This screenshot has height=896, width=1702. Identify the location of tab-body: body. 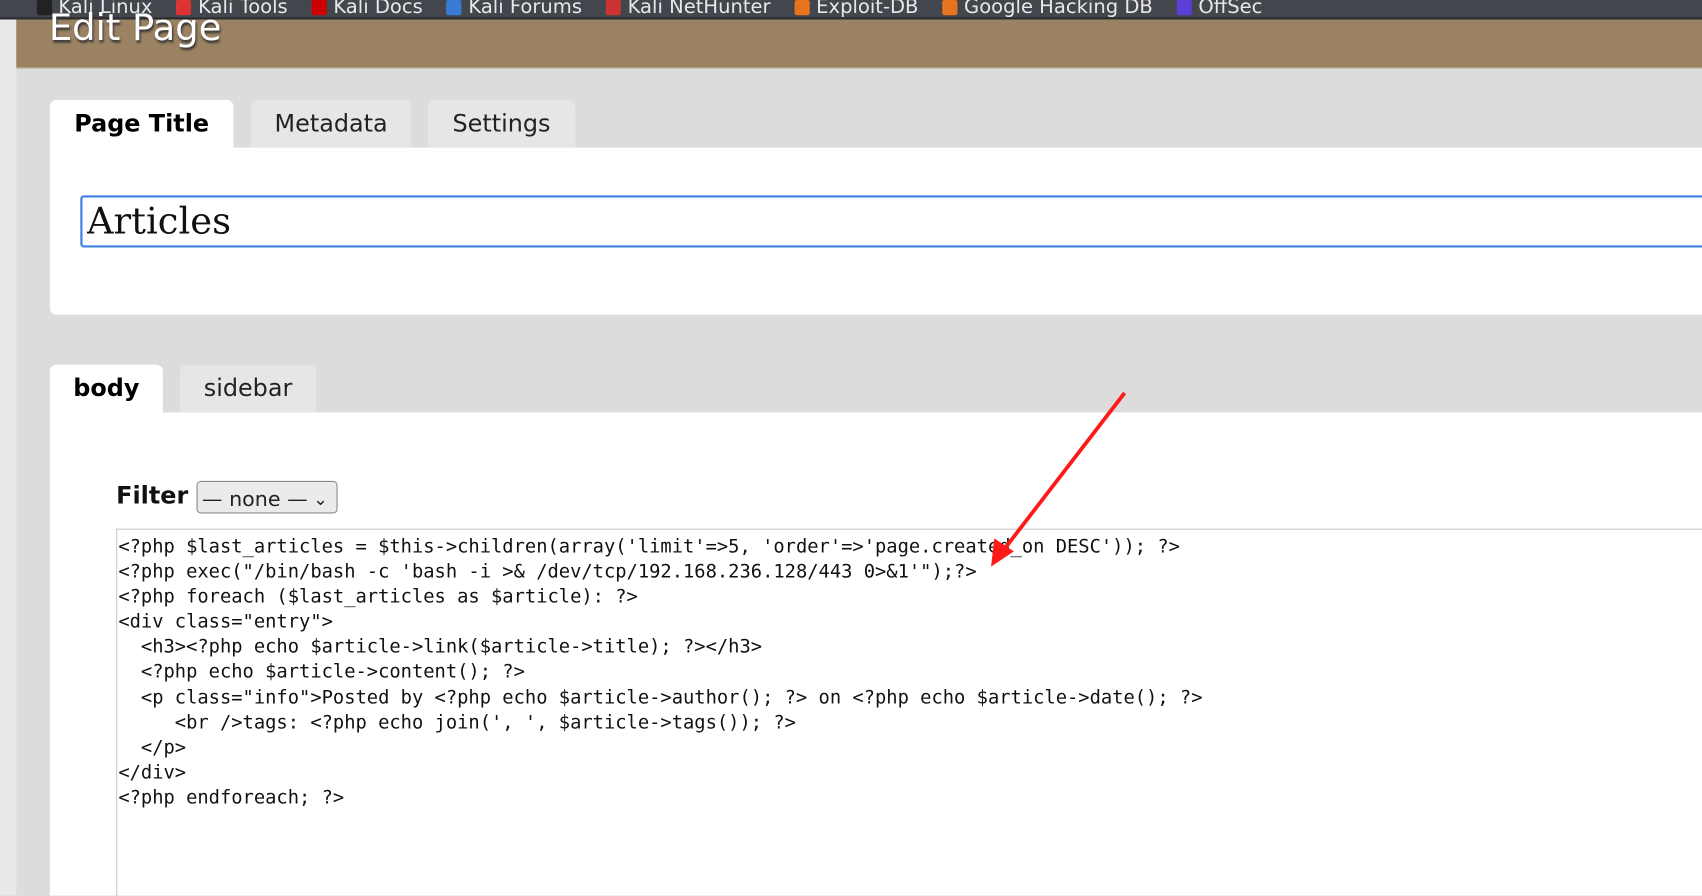
(106, 388).